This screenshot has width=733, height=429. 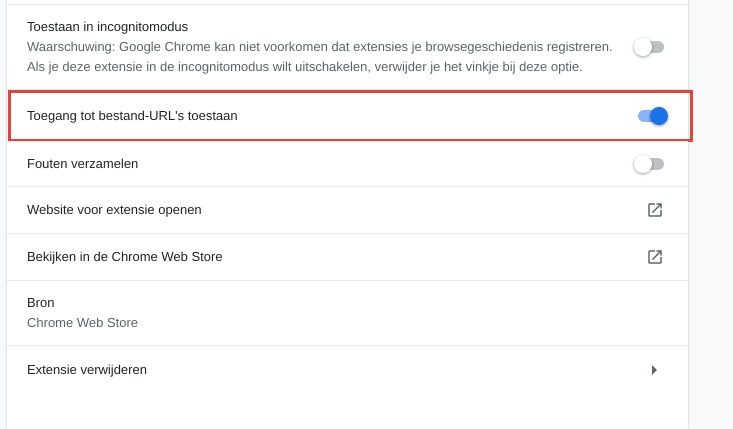 I want to click on setting-label: Toestaan in incognitomodus, so click(x=108, y=27).